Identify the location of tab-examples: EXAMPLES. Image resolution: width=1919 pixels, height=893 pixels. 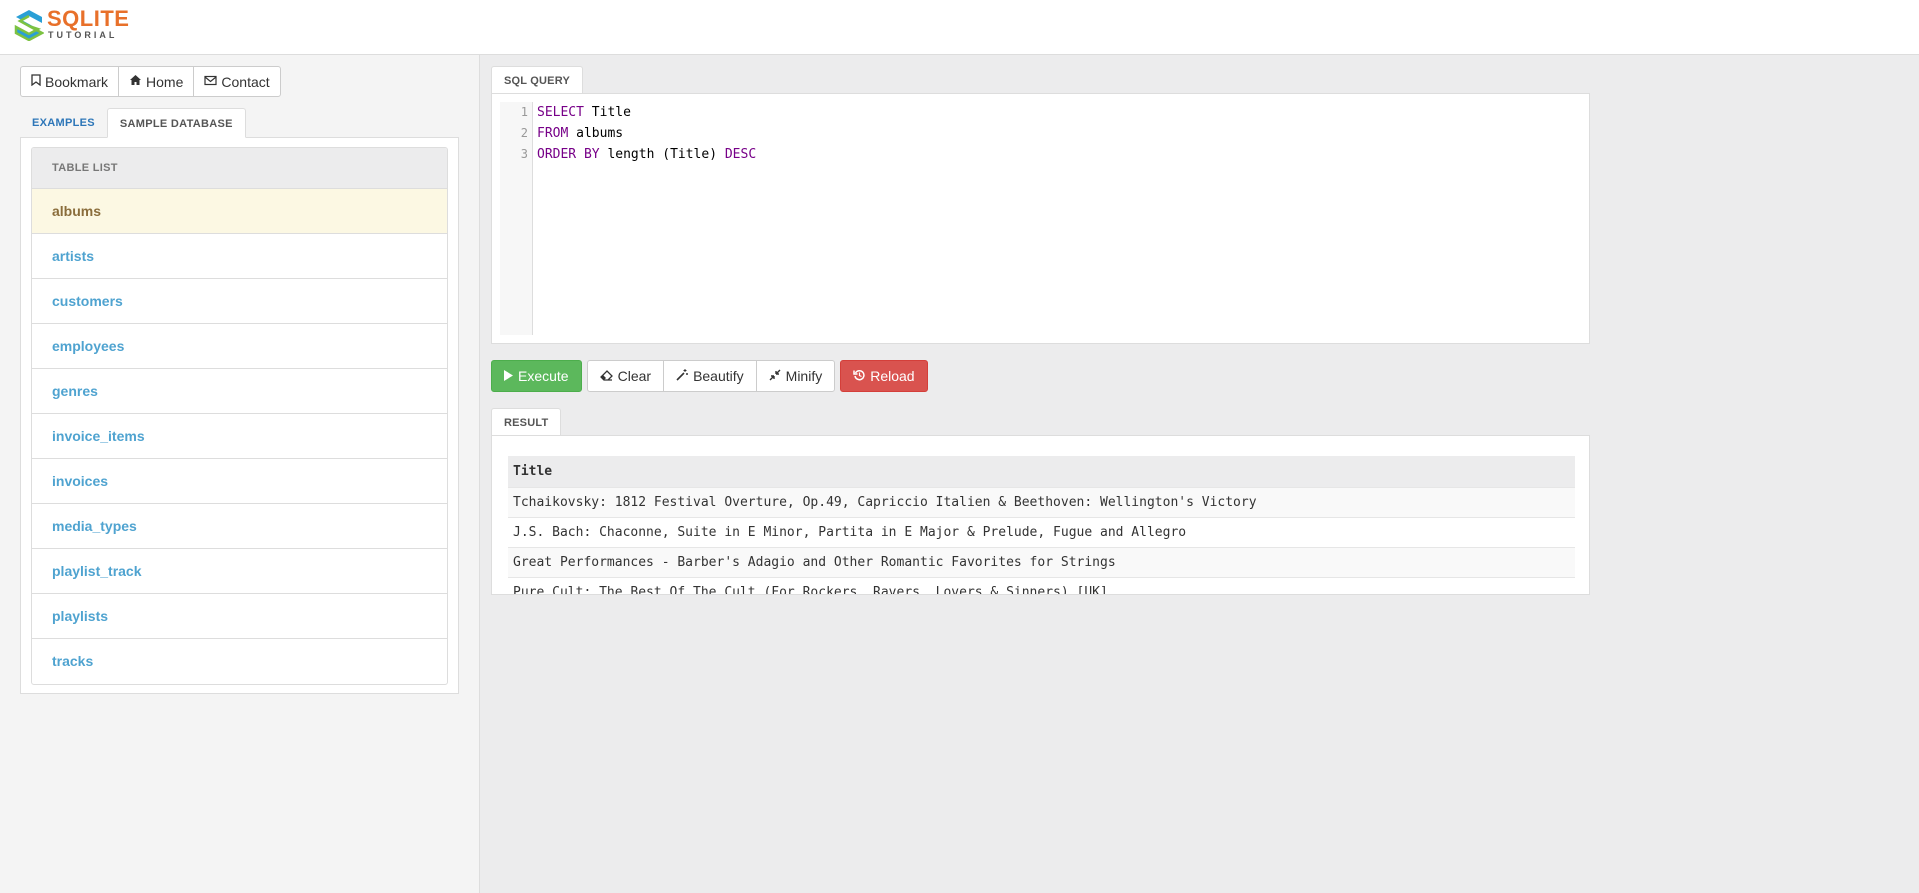
(63, 123).